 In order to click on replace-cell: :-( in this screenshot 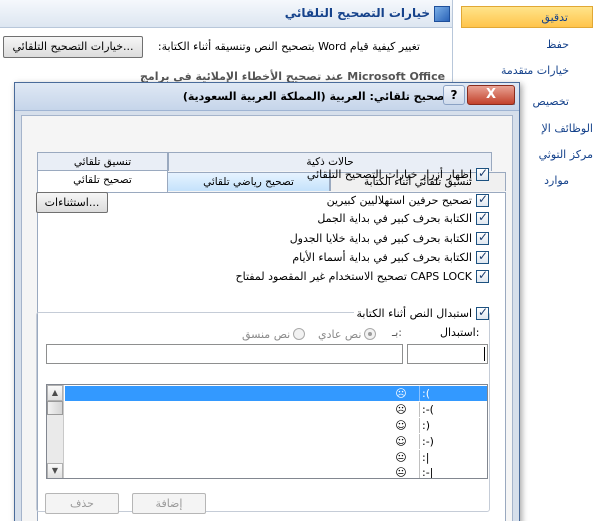, I will do `click(428, 409)`.